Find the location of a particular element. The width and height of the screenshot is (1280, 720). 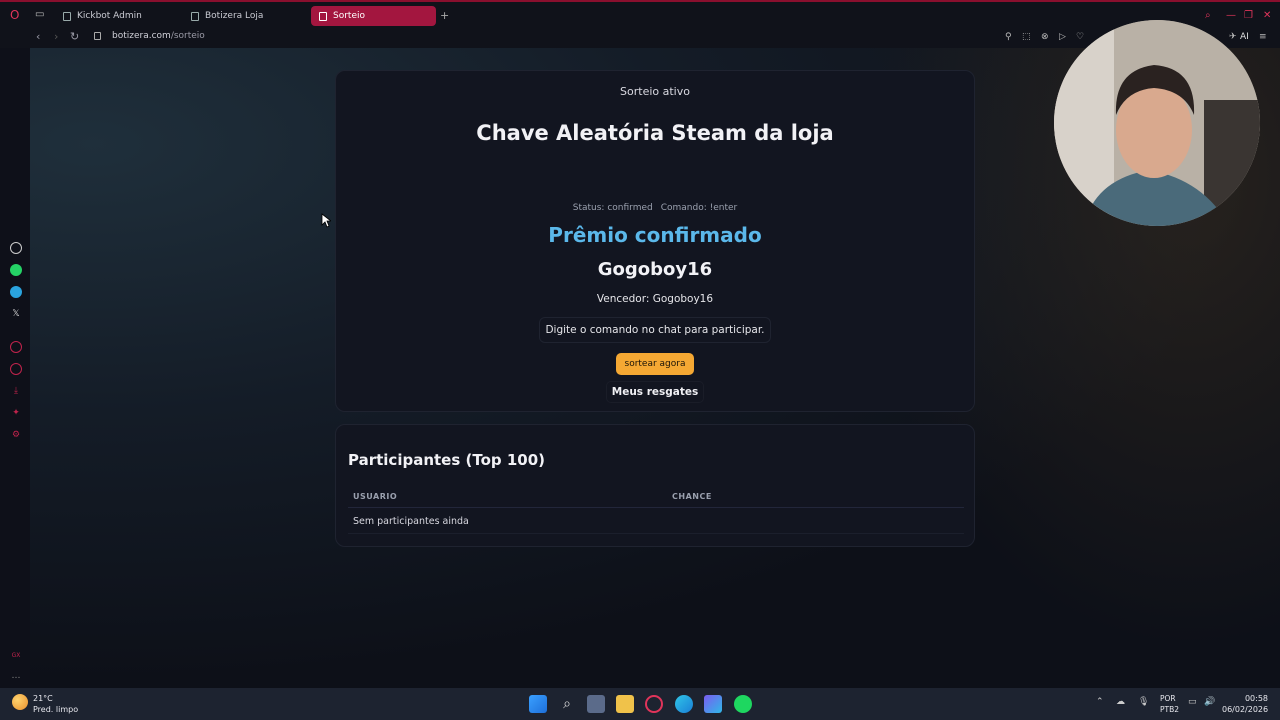

ai-button: AI is located at coordinates (1244, 37).